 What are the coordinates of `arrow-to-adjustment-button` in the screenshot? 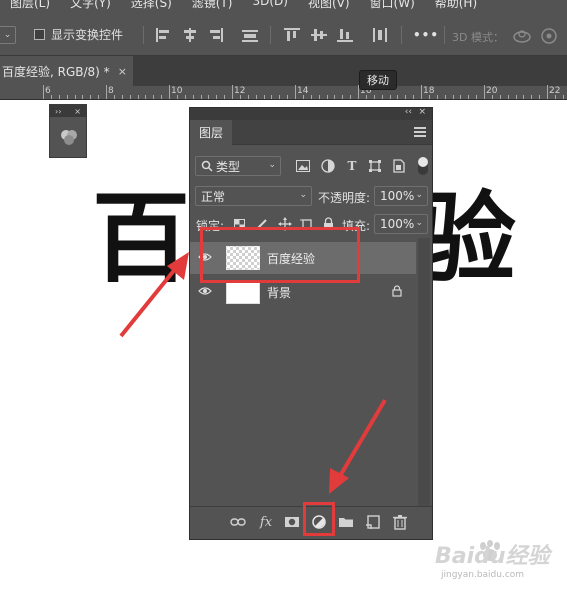 It's located at (358, 446).